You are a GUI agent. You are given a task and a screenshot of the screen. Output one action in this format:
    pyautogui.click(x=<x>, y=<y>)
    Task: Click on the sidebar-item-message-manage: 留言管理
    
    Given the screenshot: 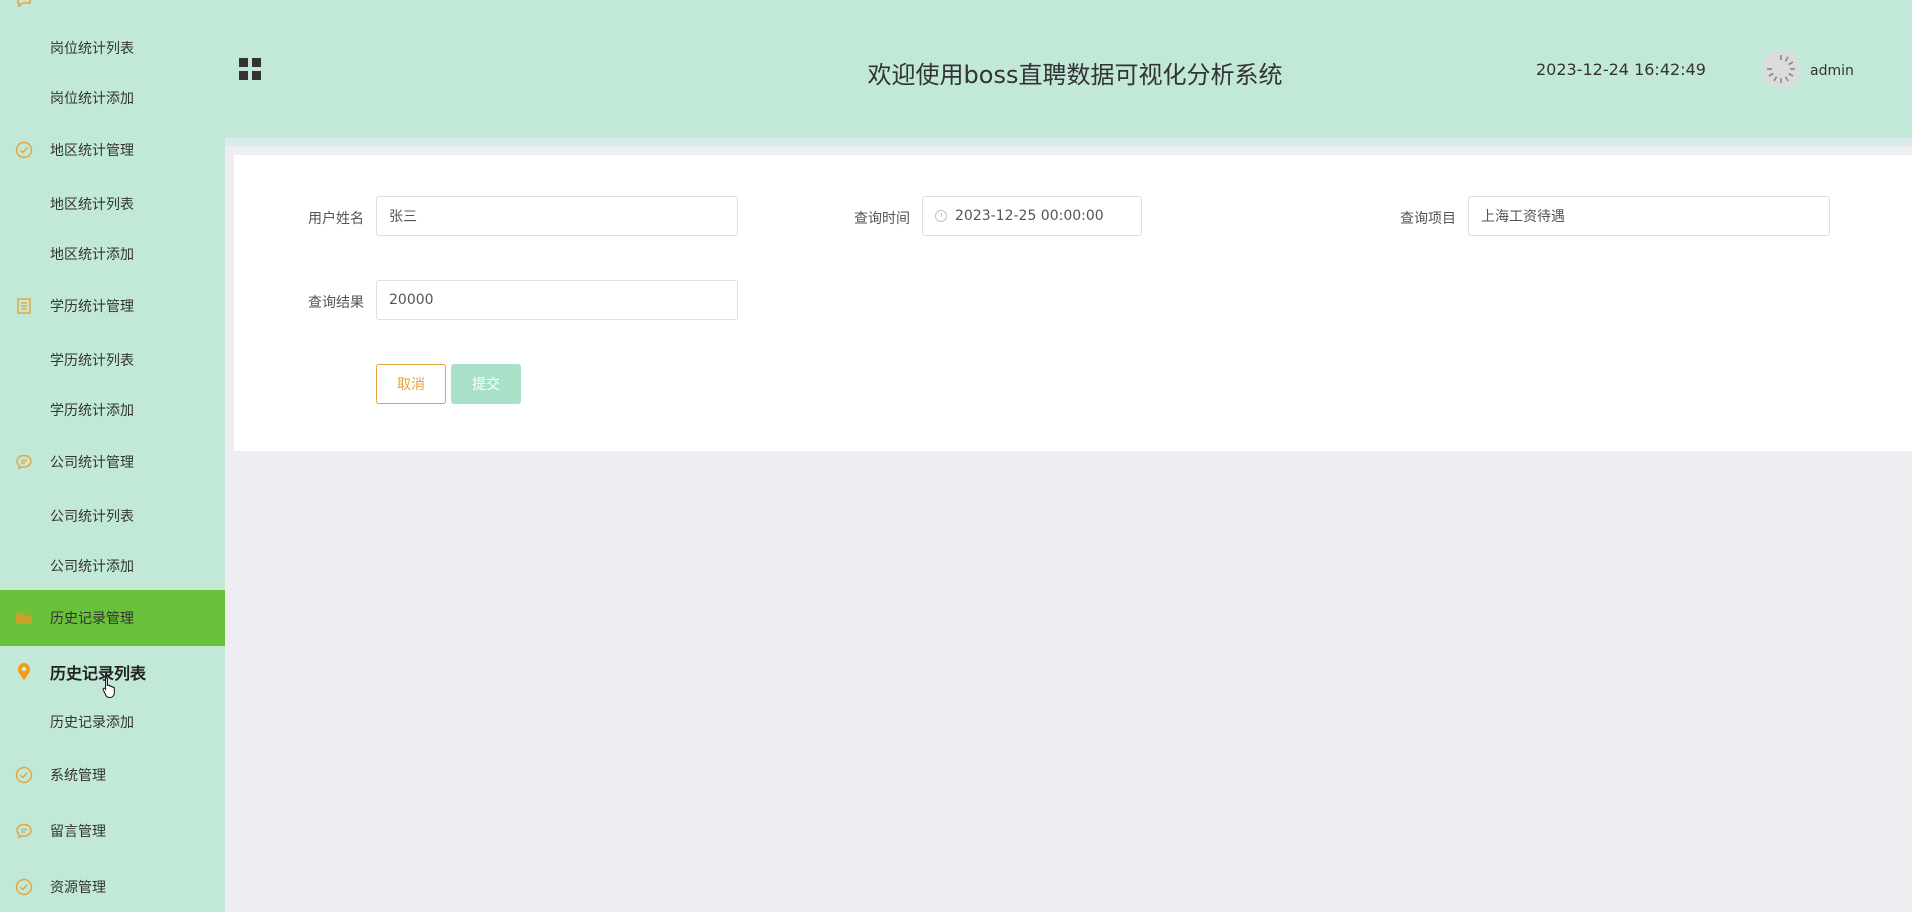 What is the action you would take?
    pyautogui.click(x=112, y=831)
    